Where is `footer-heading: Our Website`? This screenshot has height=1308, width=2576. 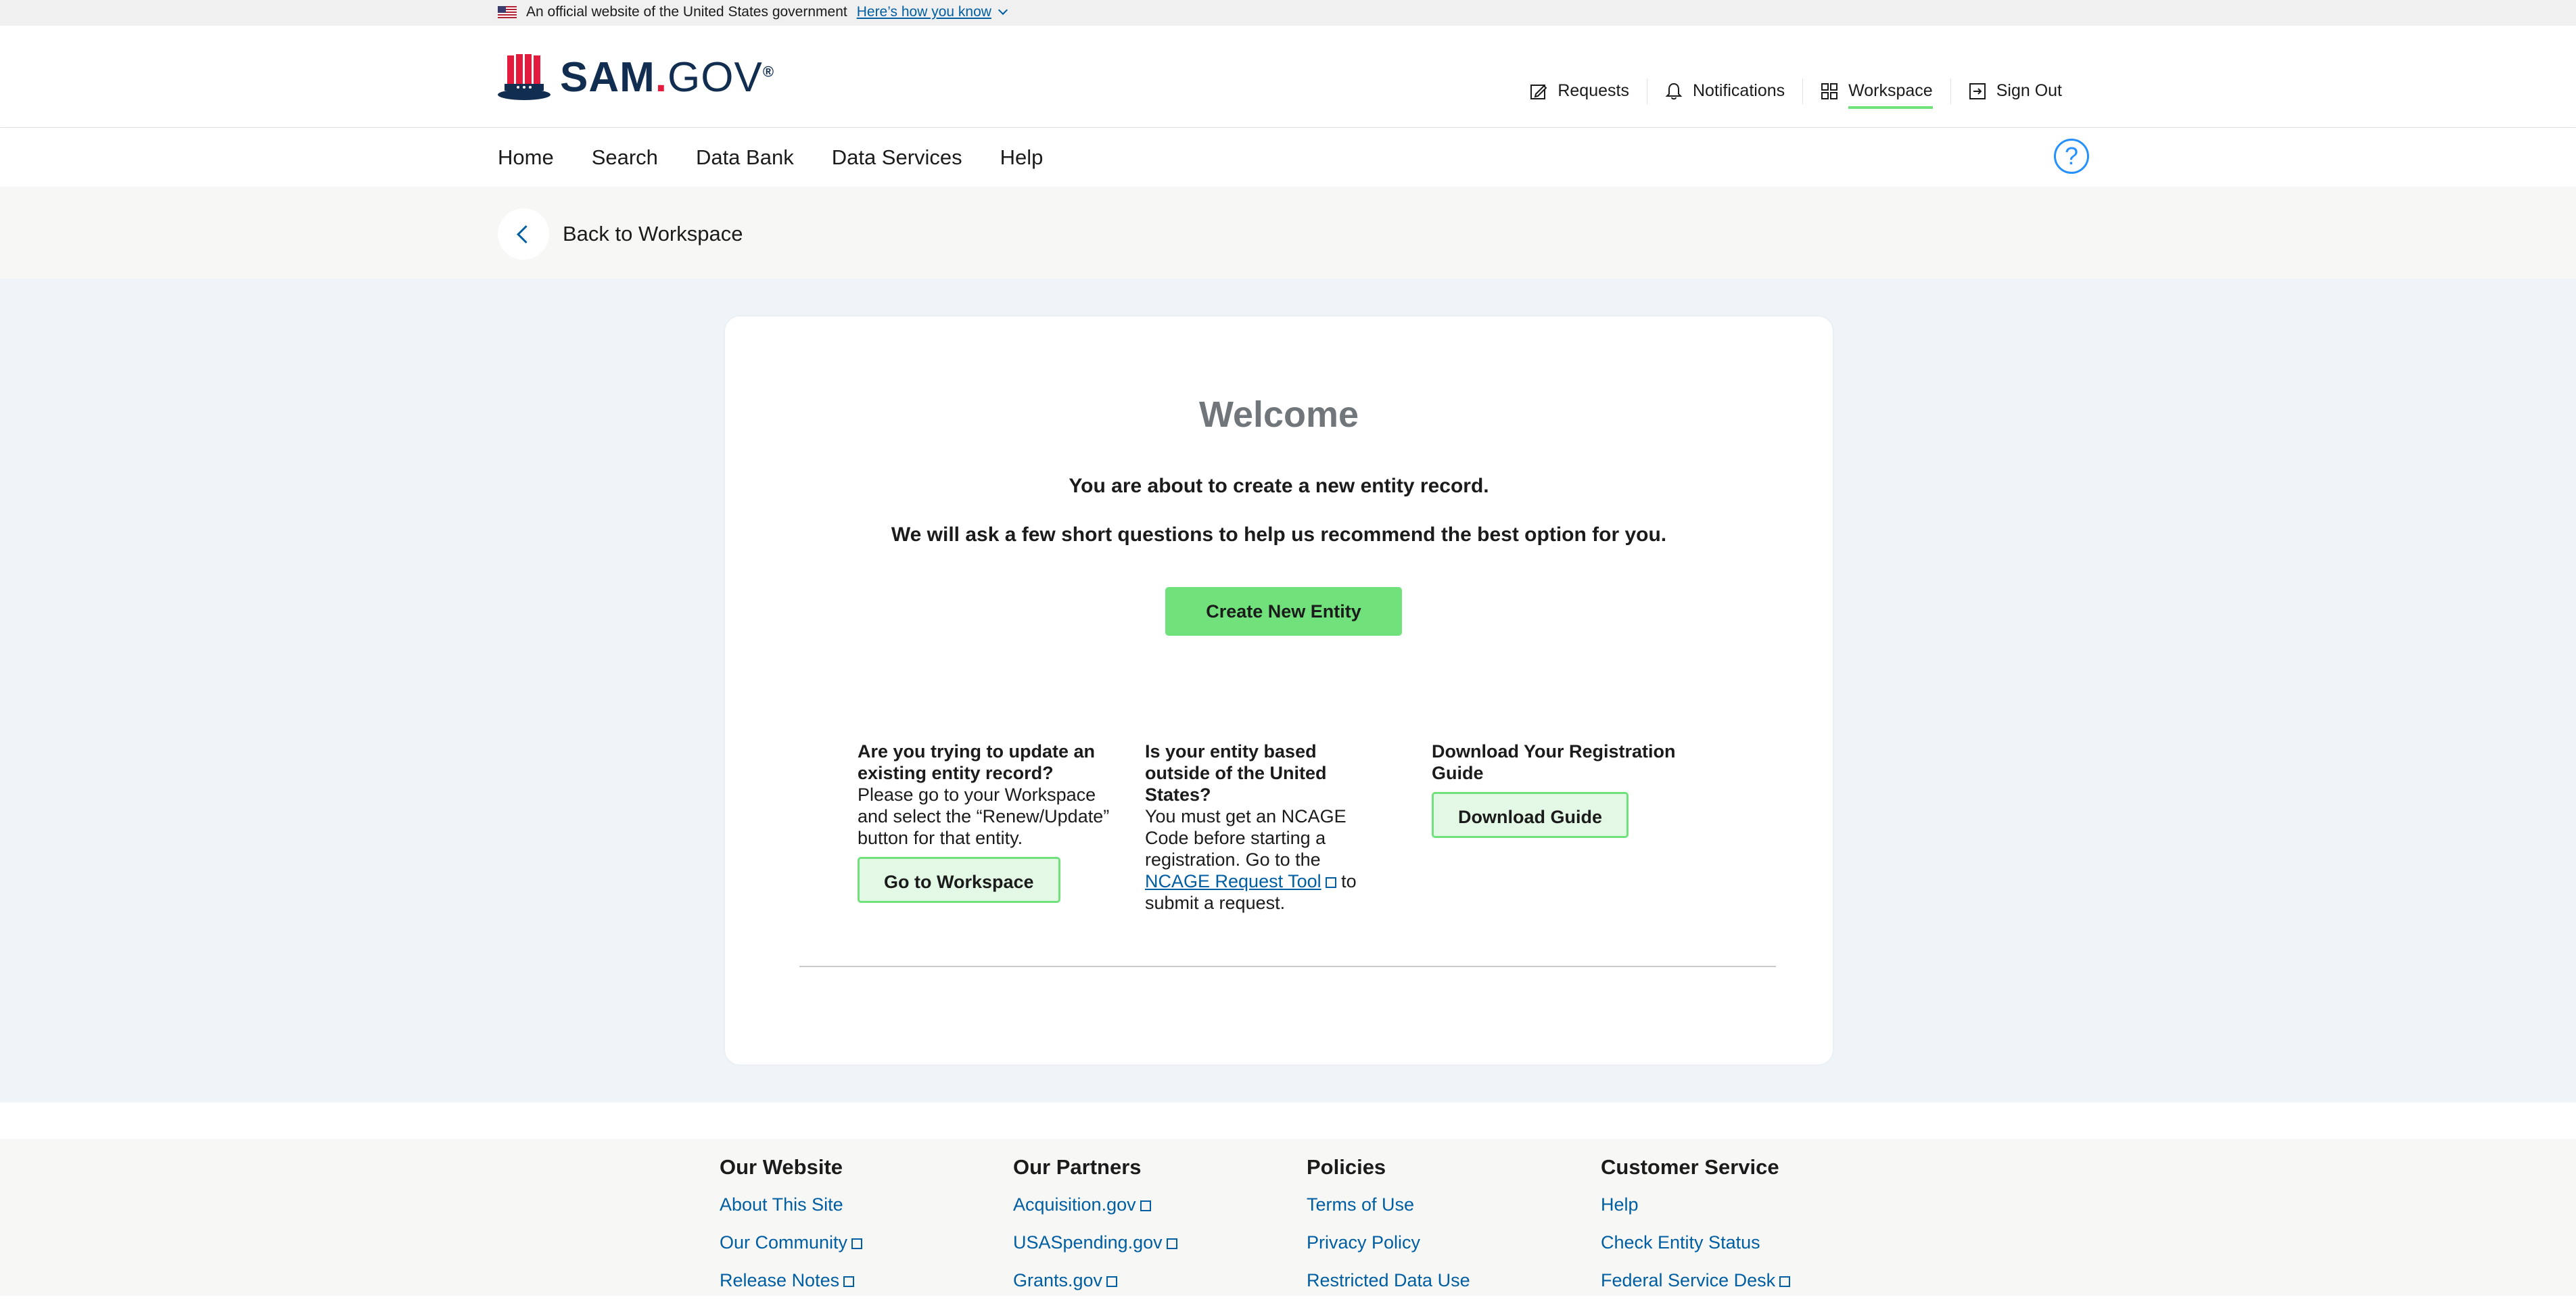
footer-heading: Our Website is located at coordinates (781, 1167).